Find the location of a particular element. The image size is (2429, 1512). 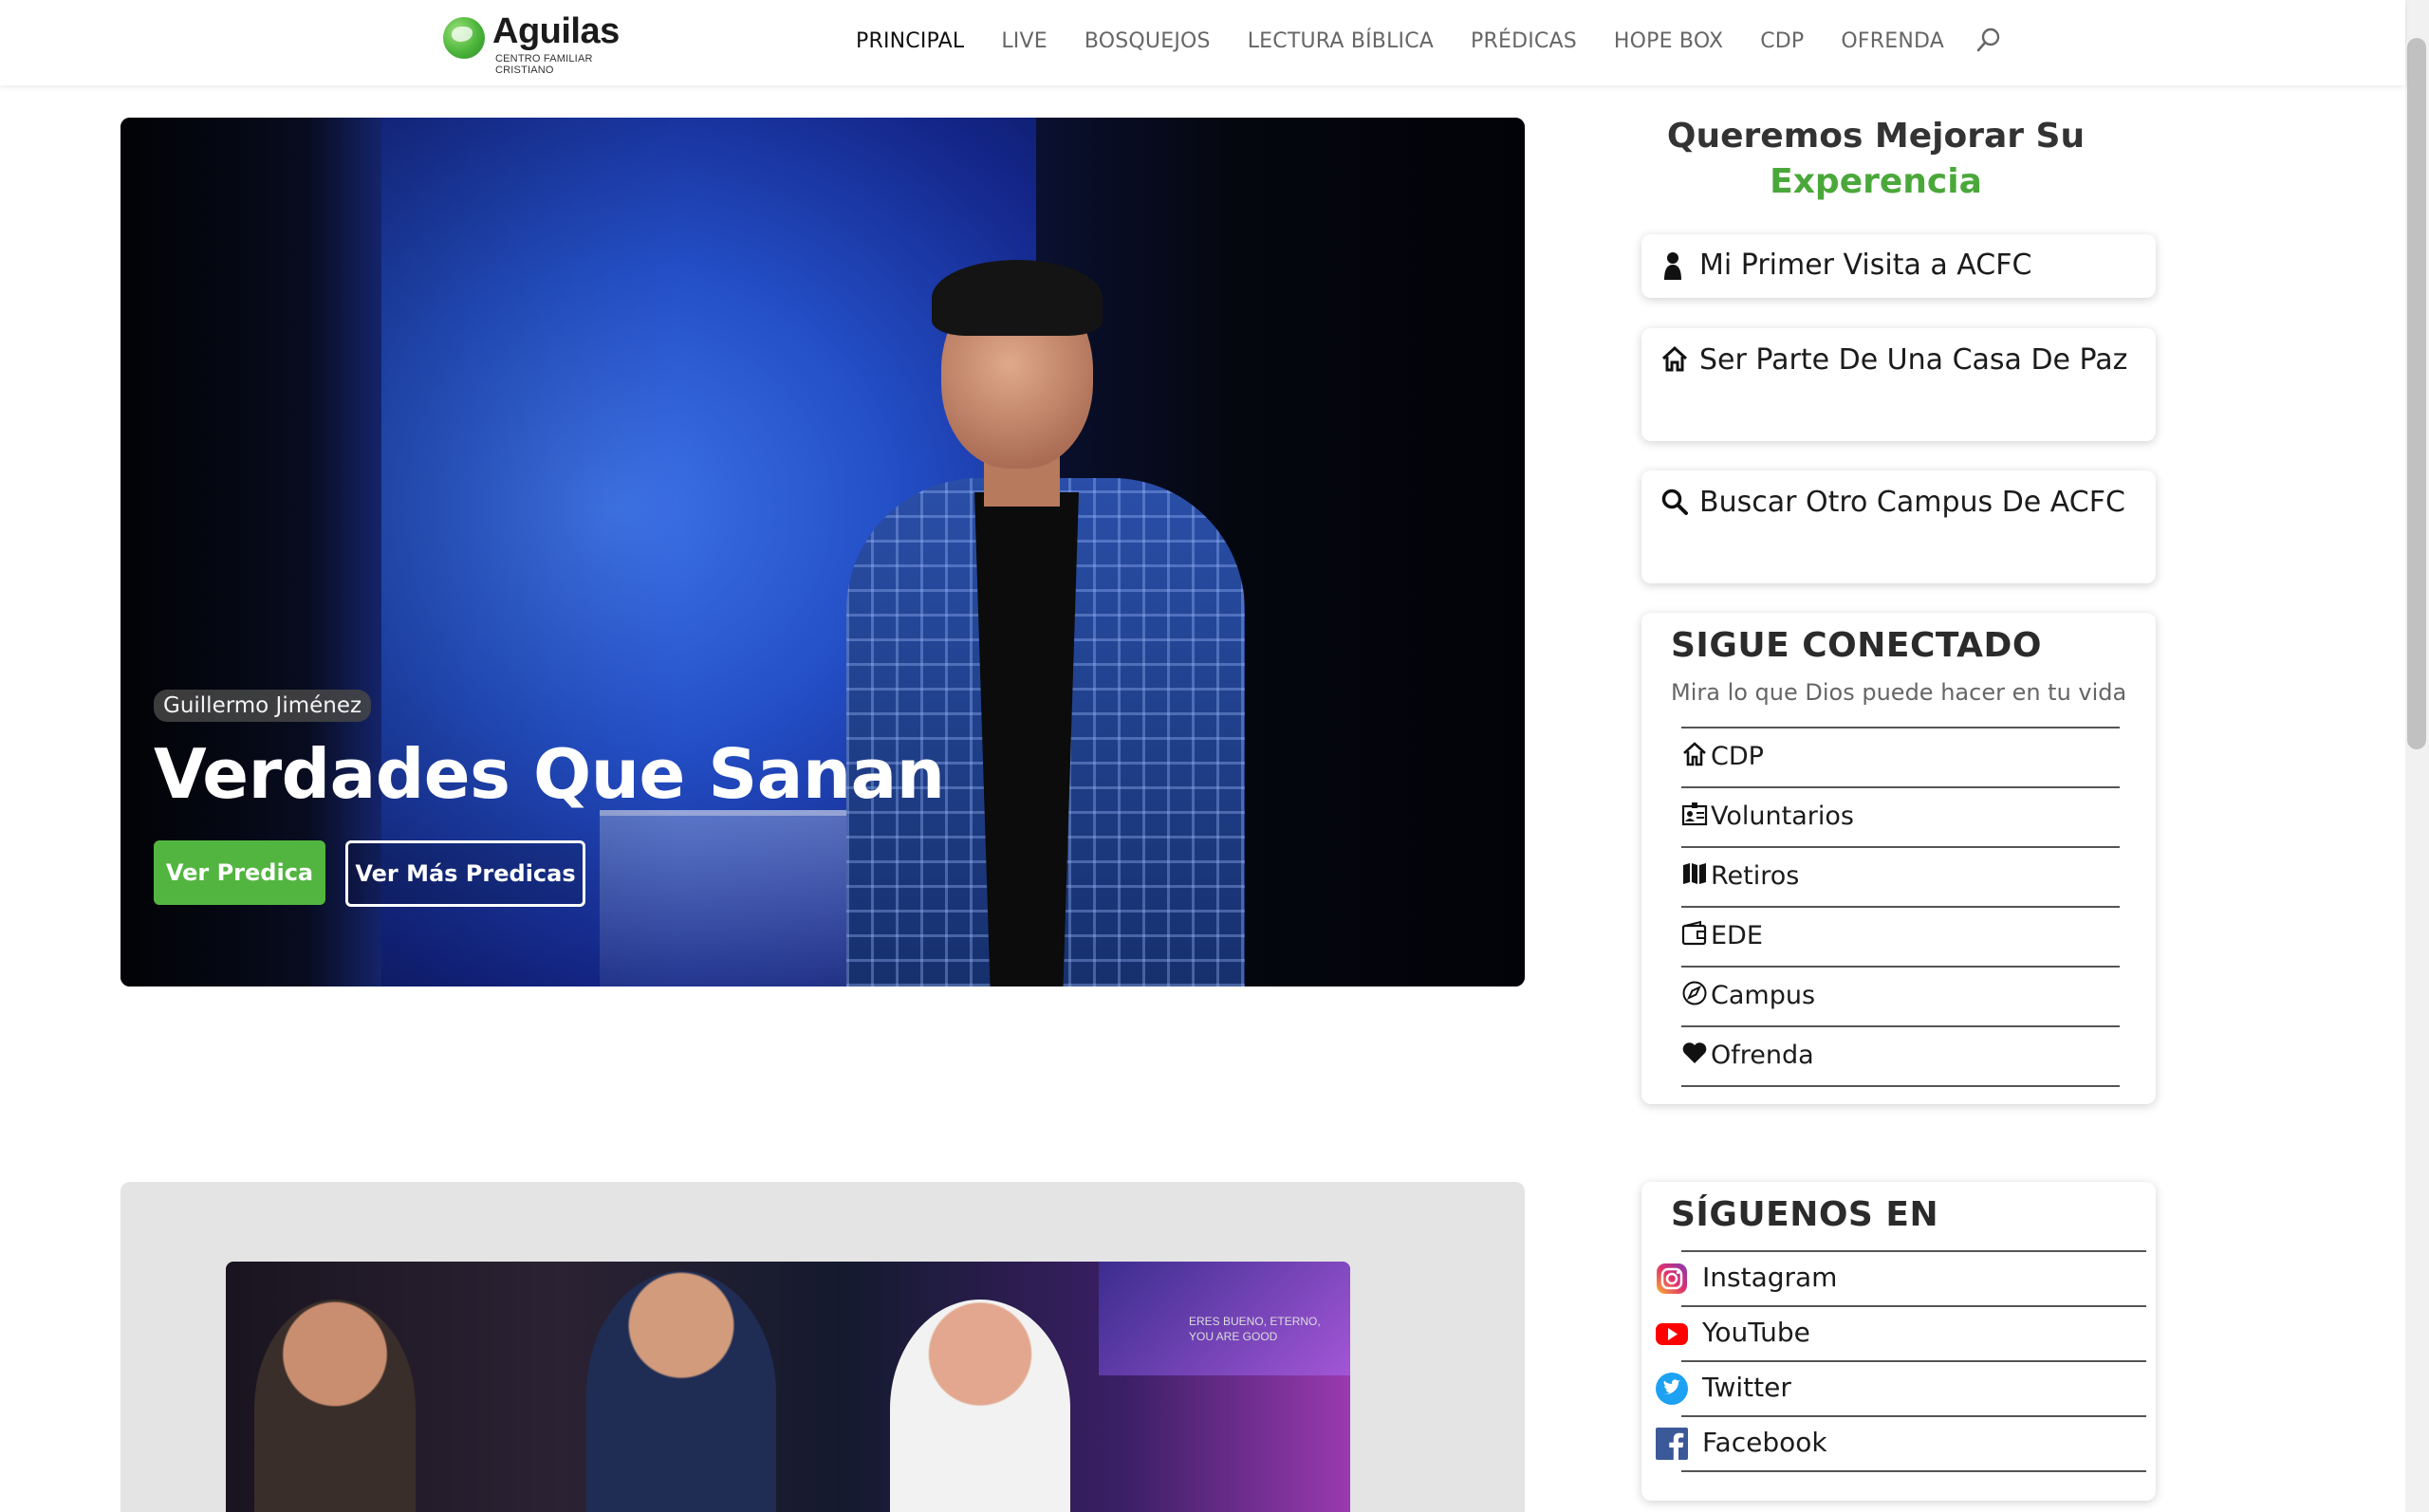

sermon-title: Verdades Que Sanan is located at coordinates (549, 774).